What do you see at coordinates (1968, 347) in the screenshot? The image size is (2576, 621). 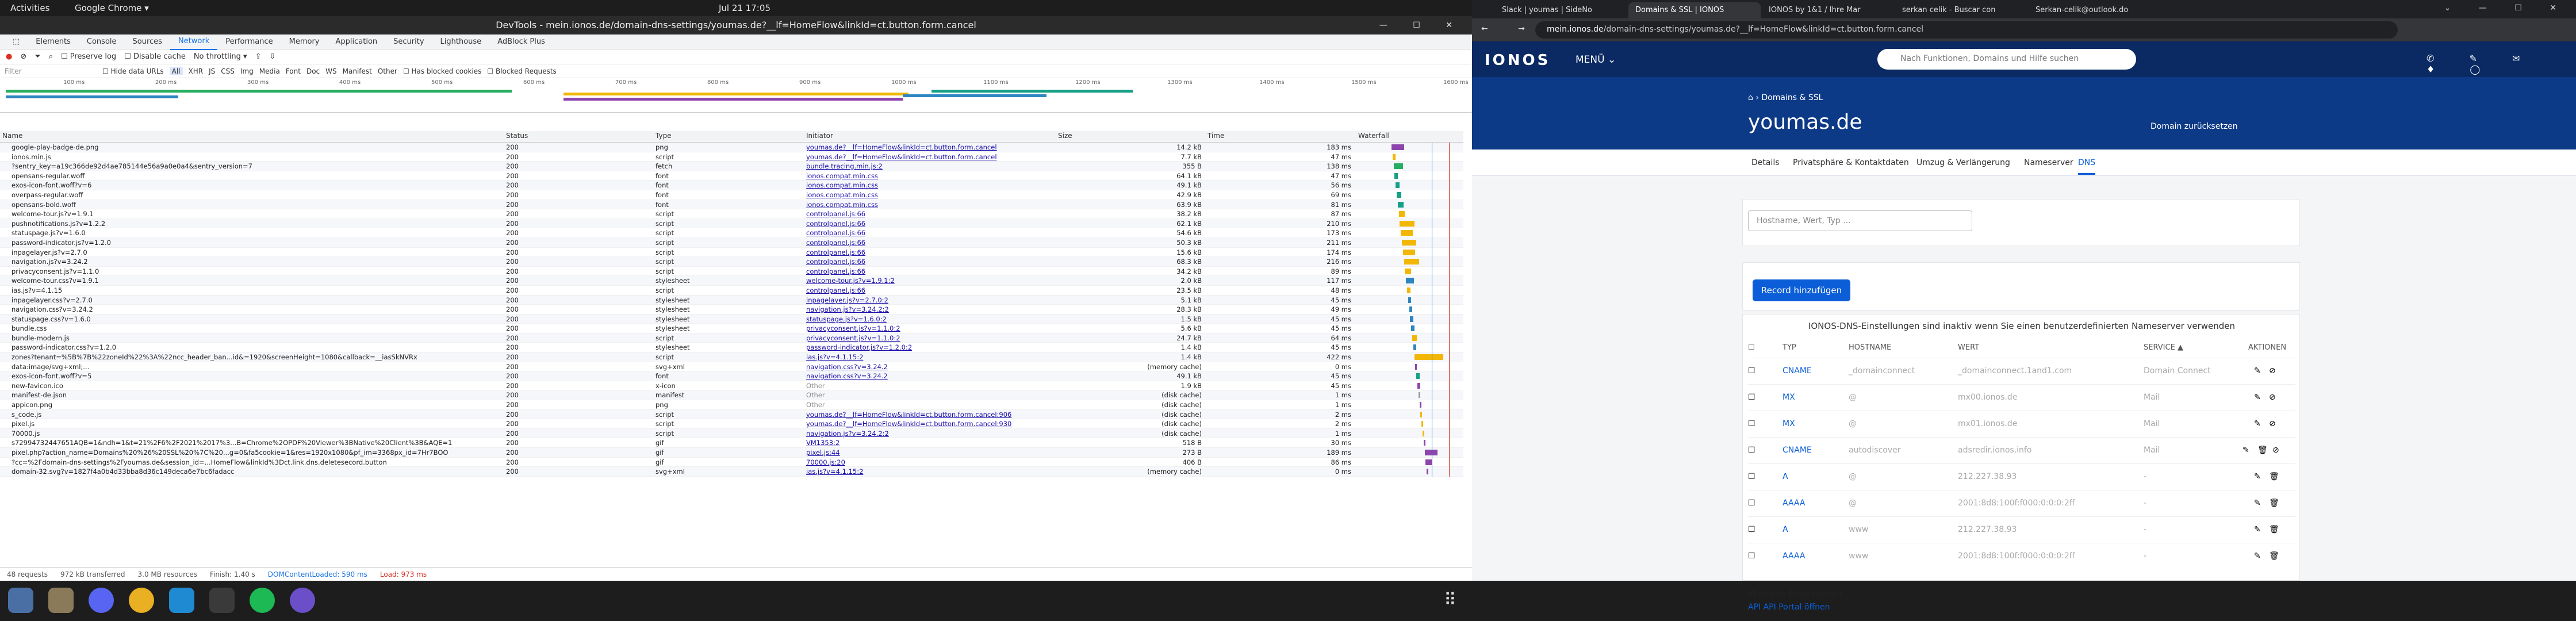 I see `col-wert: WERT` at bounding box center [1968, 347].